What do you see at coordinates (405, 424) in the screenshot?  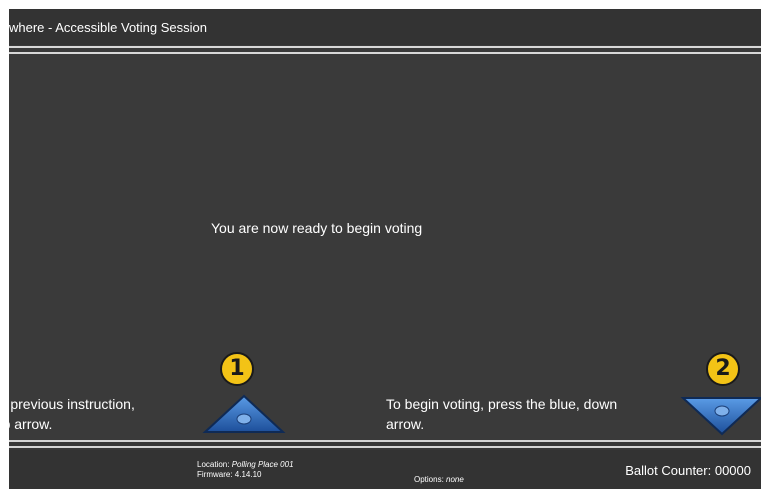 I see `begin-instruction-line-2: arrow.` at bounding box center [405, 424].